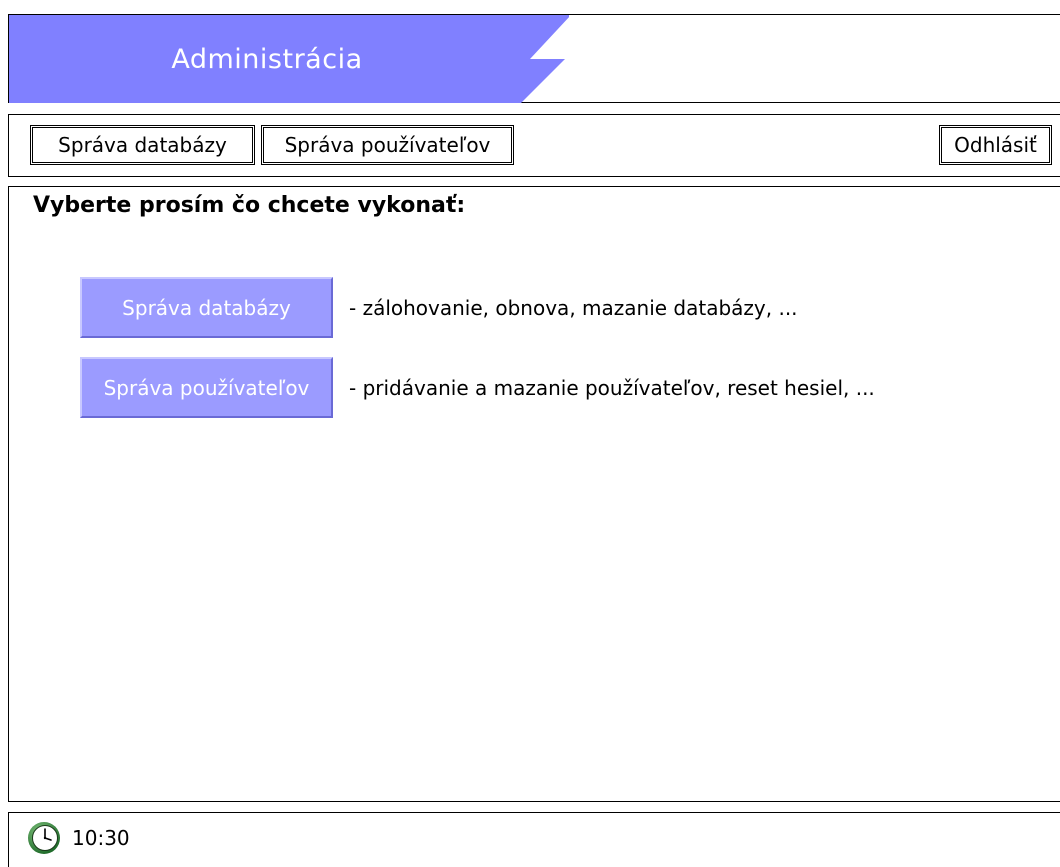 This screenshot has height=867, width=1060. Describe the element at coordinates (142, 145) in the screenshot. I see `nav-database-button: Správa databázy` at that location.